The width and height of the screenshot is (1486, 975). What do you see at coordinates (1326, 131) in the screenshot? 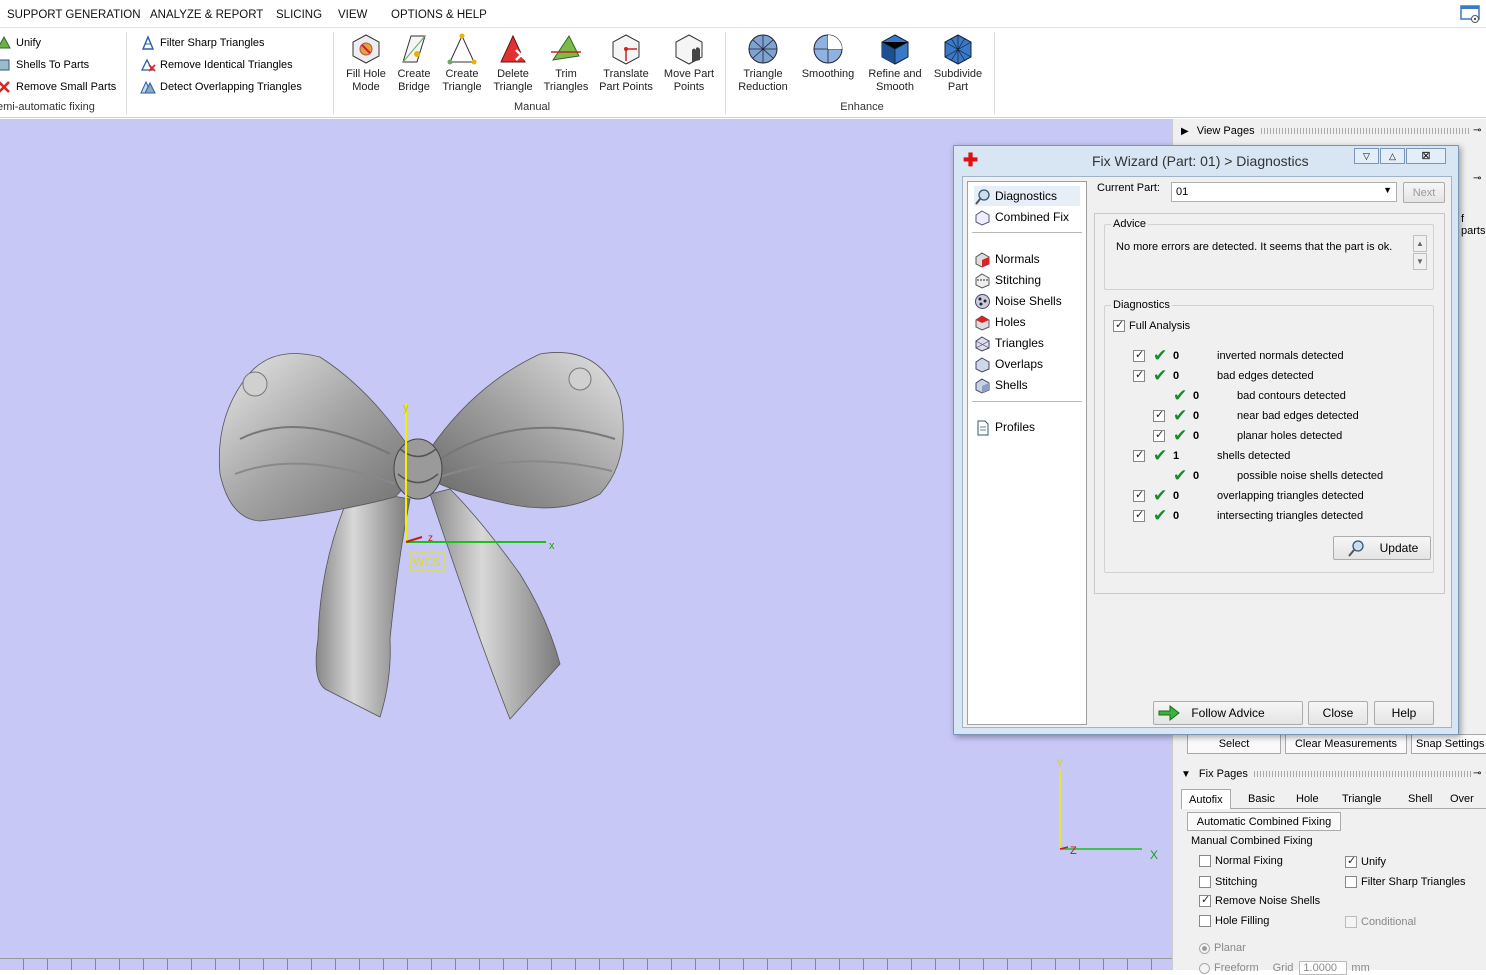
I see `view-pages-header: ▶ View Pages` at bounding box center [1326, 131].